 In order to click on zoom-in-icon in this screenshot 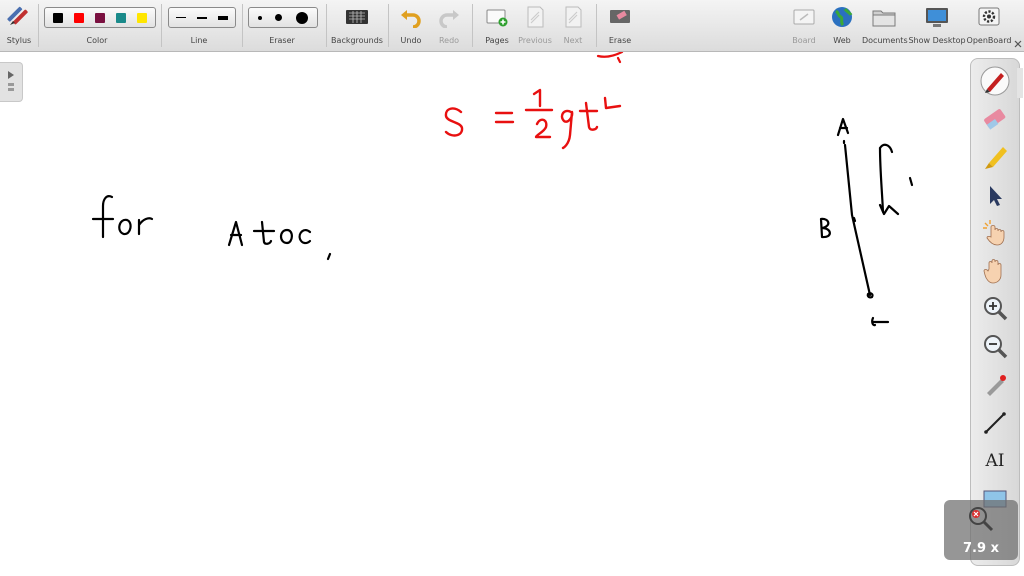, I will do `click(996, 309)`.